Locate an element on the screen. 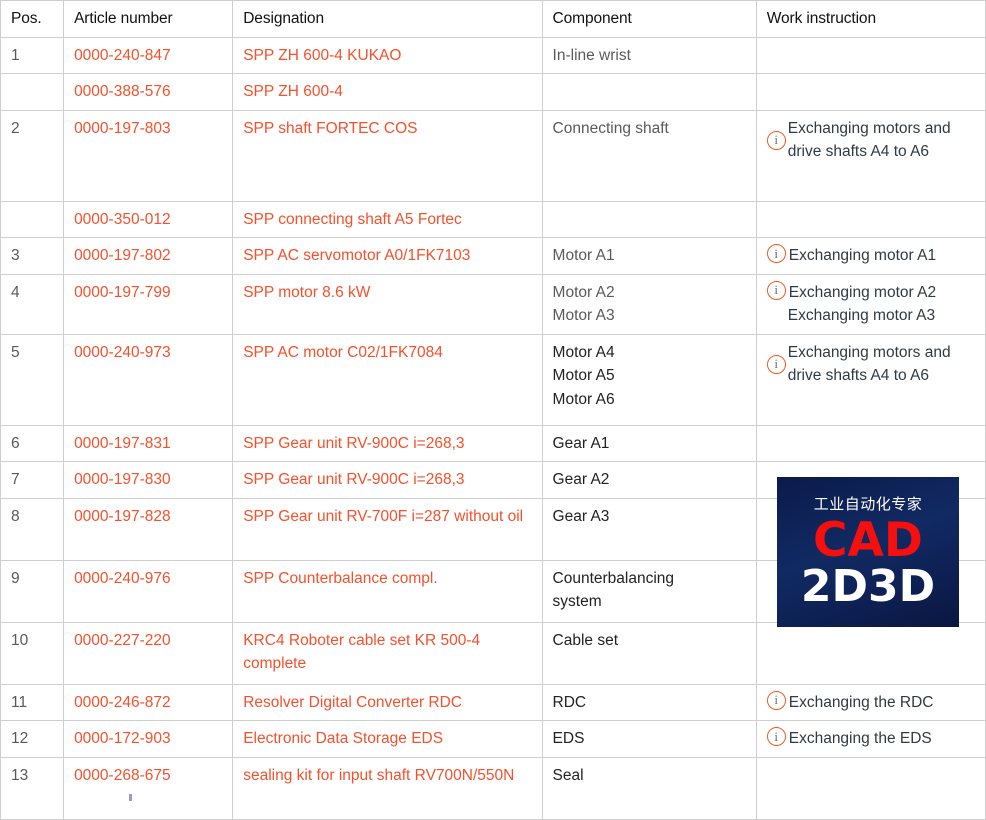 This screenshot has height=820, width=986. cell-designation: KRC4 Roboter cable set KR 500-4 complete is located at coordinates (387, 653).